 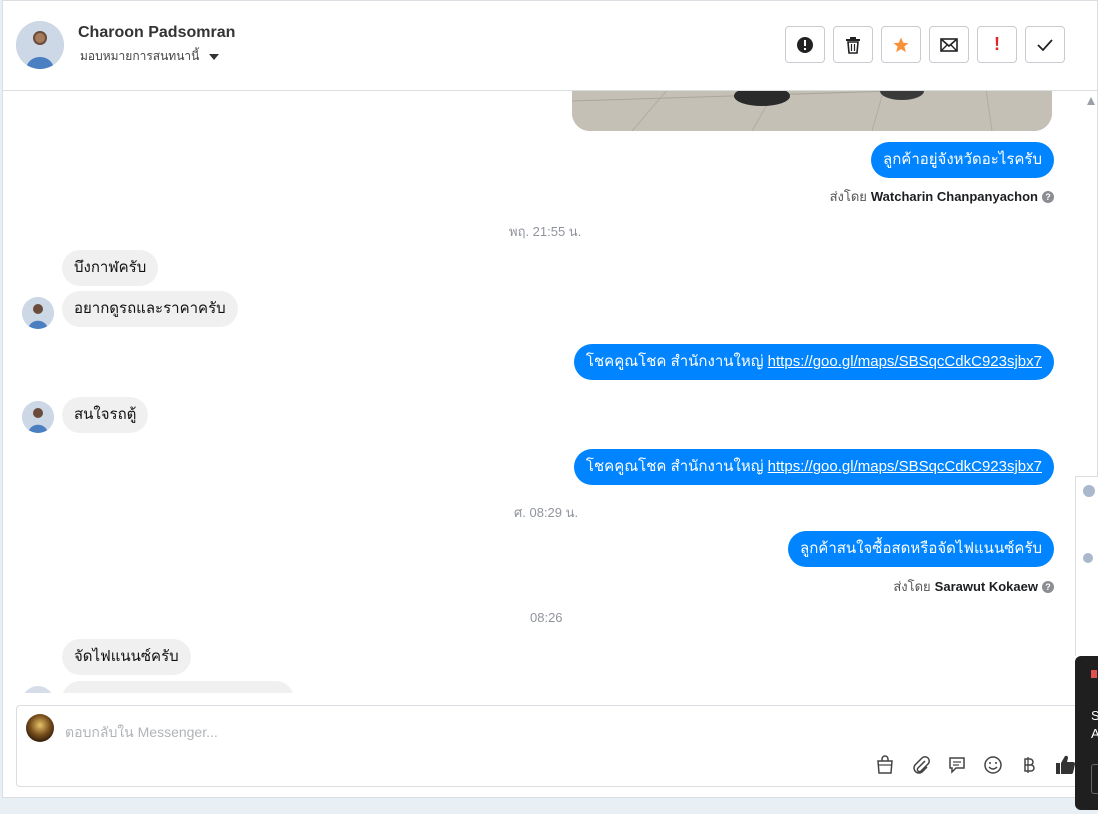 What do you see at coordinates (214, 56) in the screenshot?
I see `caret-down-icon` at bounding box center [214, 56].